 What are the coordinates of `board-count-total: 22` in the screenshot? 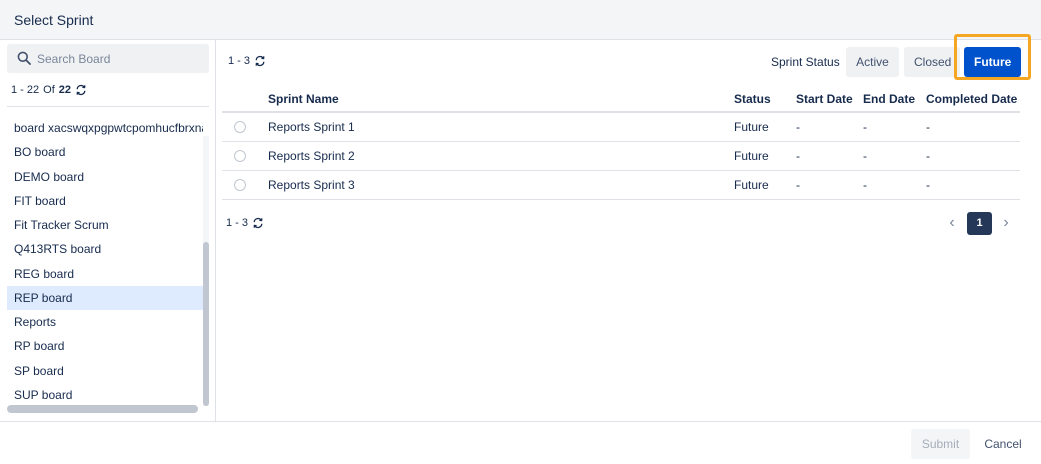 It's located at (65, 90).